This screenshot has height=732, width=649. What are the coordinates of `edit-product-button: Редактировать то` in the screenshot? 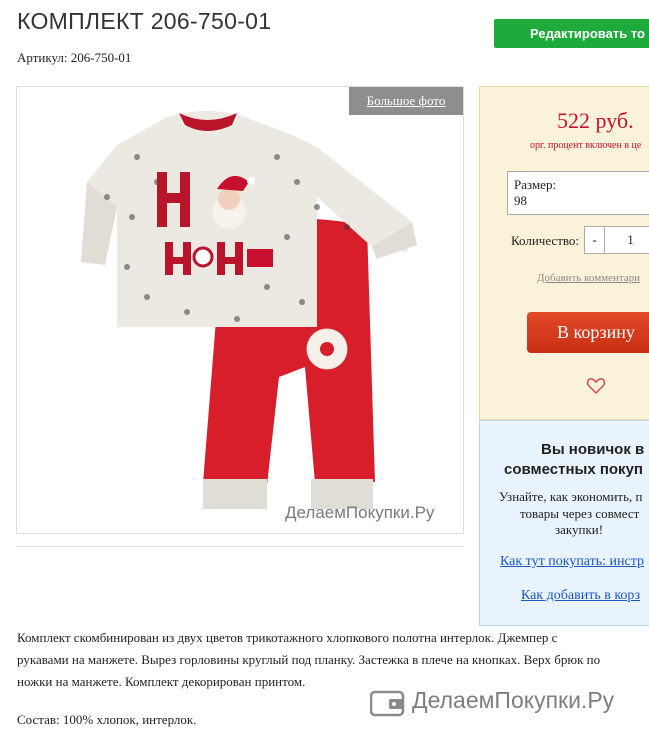 It's located at (571, 33).